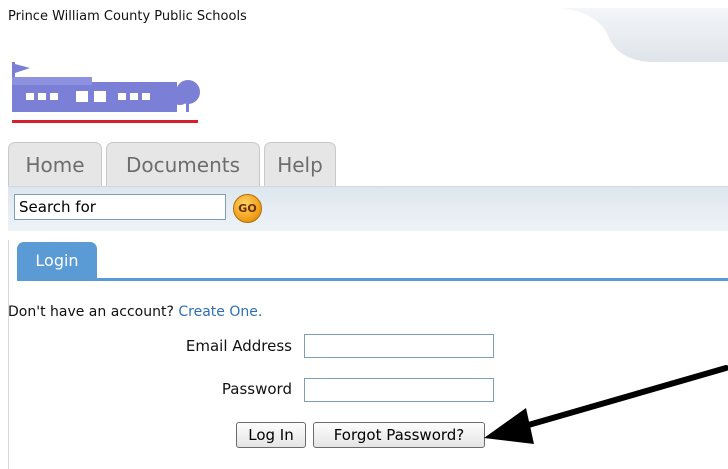 The height and width of the screenshot is (469, 728). Describe the element at coordinates (91, 312) in the screenshot. I see `signup-prompt-text: Don't have an account?` at that location.